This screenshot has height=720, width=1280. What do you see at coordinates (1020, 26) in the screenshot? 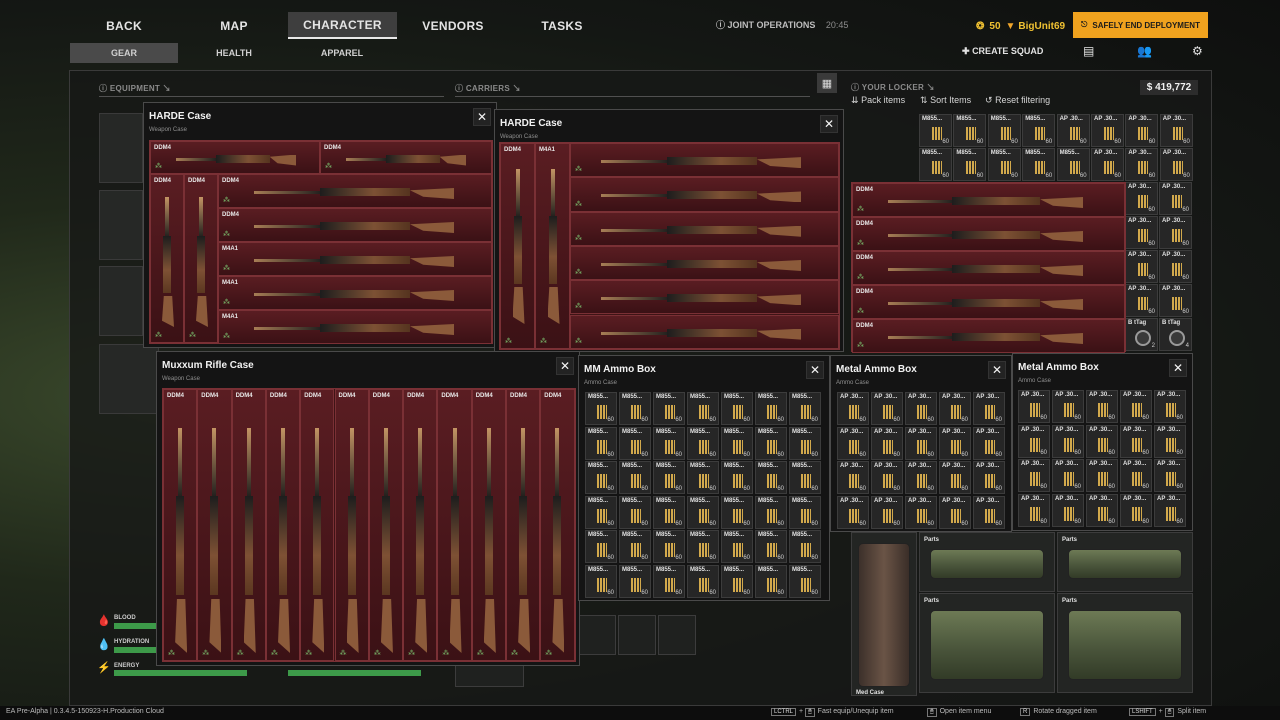
I see `user-profile: ❂ 50 ▼ BigUnit69` at bounding box center [1020, 26].